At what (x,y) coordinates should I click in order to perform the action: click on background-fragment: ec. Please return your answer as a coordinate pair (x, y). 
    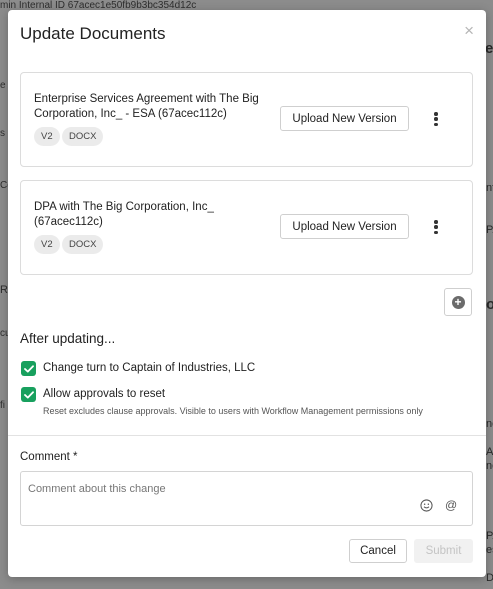
    Looking at the image, I should click on (489, 48).